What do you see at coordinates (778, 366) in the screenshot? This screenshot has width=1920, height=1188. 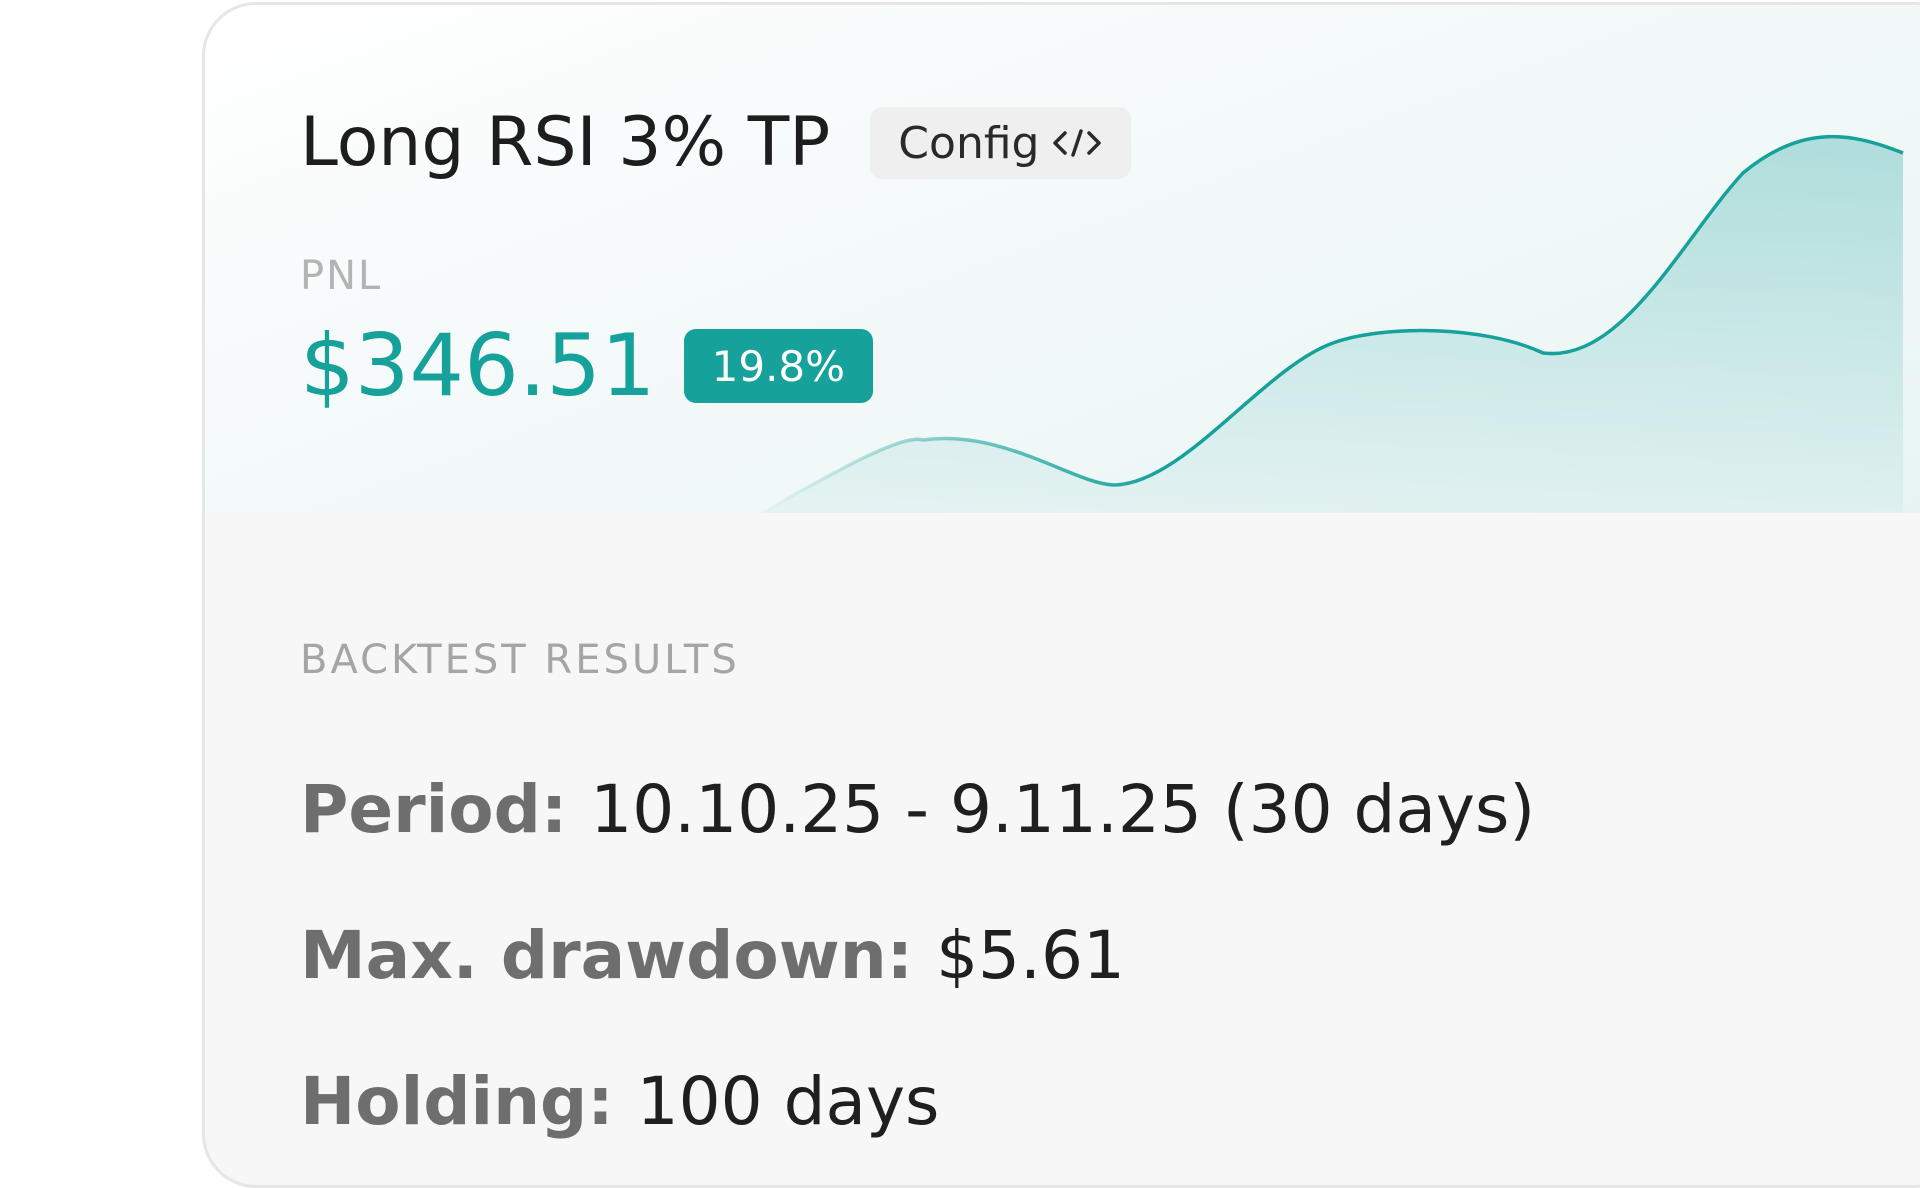 I see `pnl-percent-badge: 19.8%` at bounding box center [778, 366].